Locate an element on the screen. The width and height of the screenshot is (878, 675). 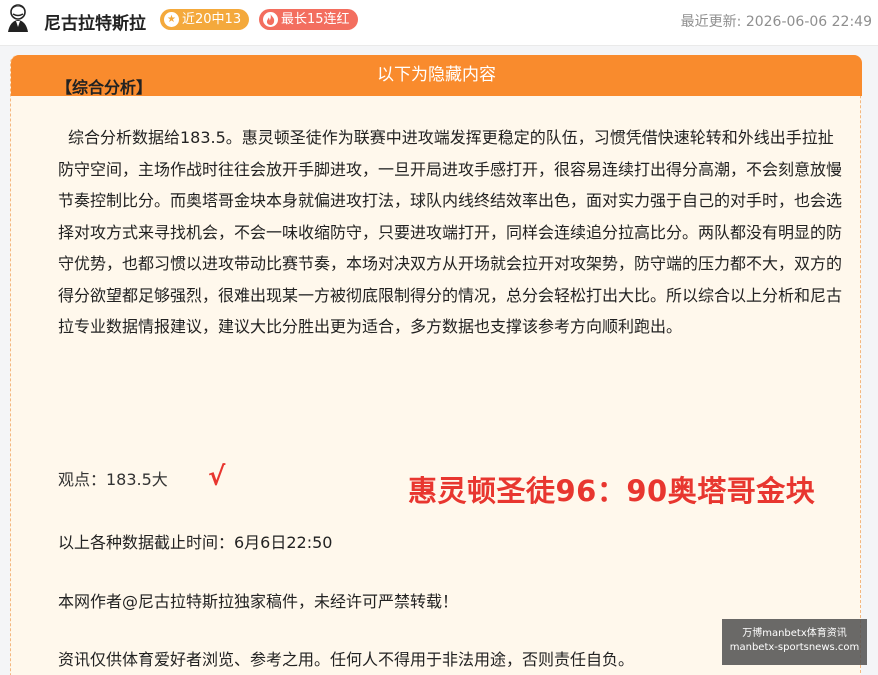
watermark-line1: 万博manbetx体育资讯 is located at coordinates (794, 633).